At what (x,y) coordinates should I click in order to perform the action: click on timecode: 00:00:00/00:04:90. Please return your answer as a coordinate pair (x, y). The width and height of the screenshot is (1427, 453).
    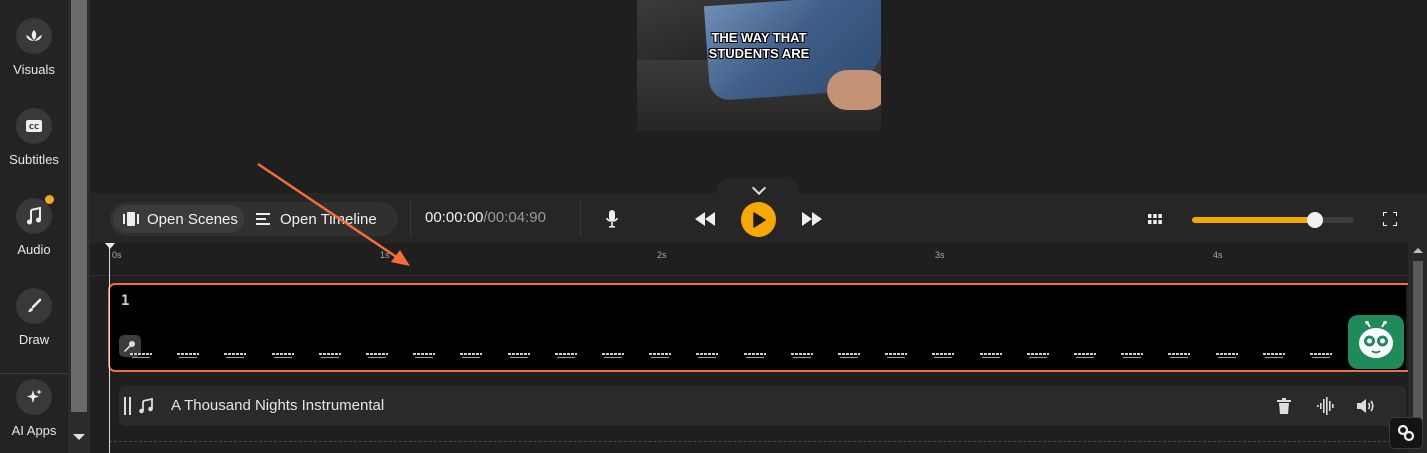
    Looking at the image, I should click on (485, 217).